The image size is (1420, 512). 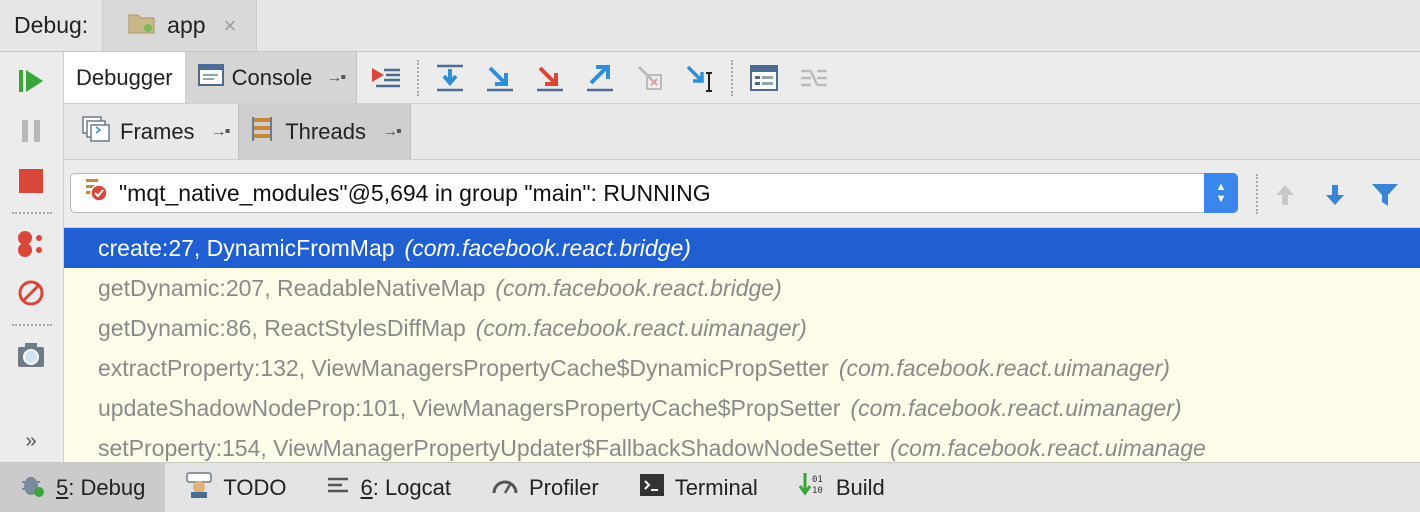 What do you see at coordinates (817, 480) in the screenshot?
I see `svg-text: 01` at bounding box center [817, 480].